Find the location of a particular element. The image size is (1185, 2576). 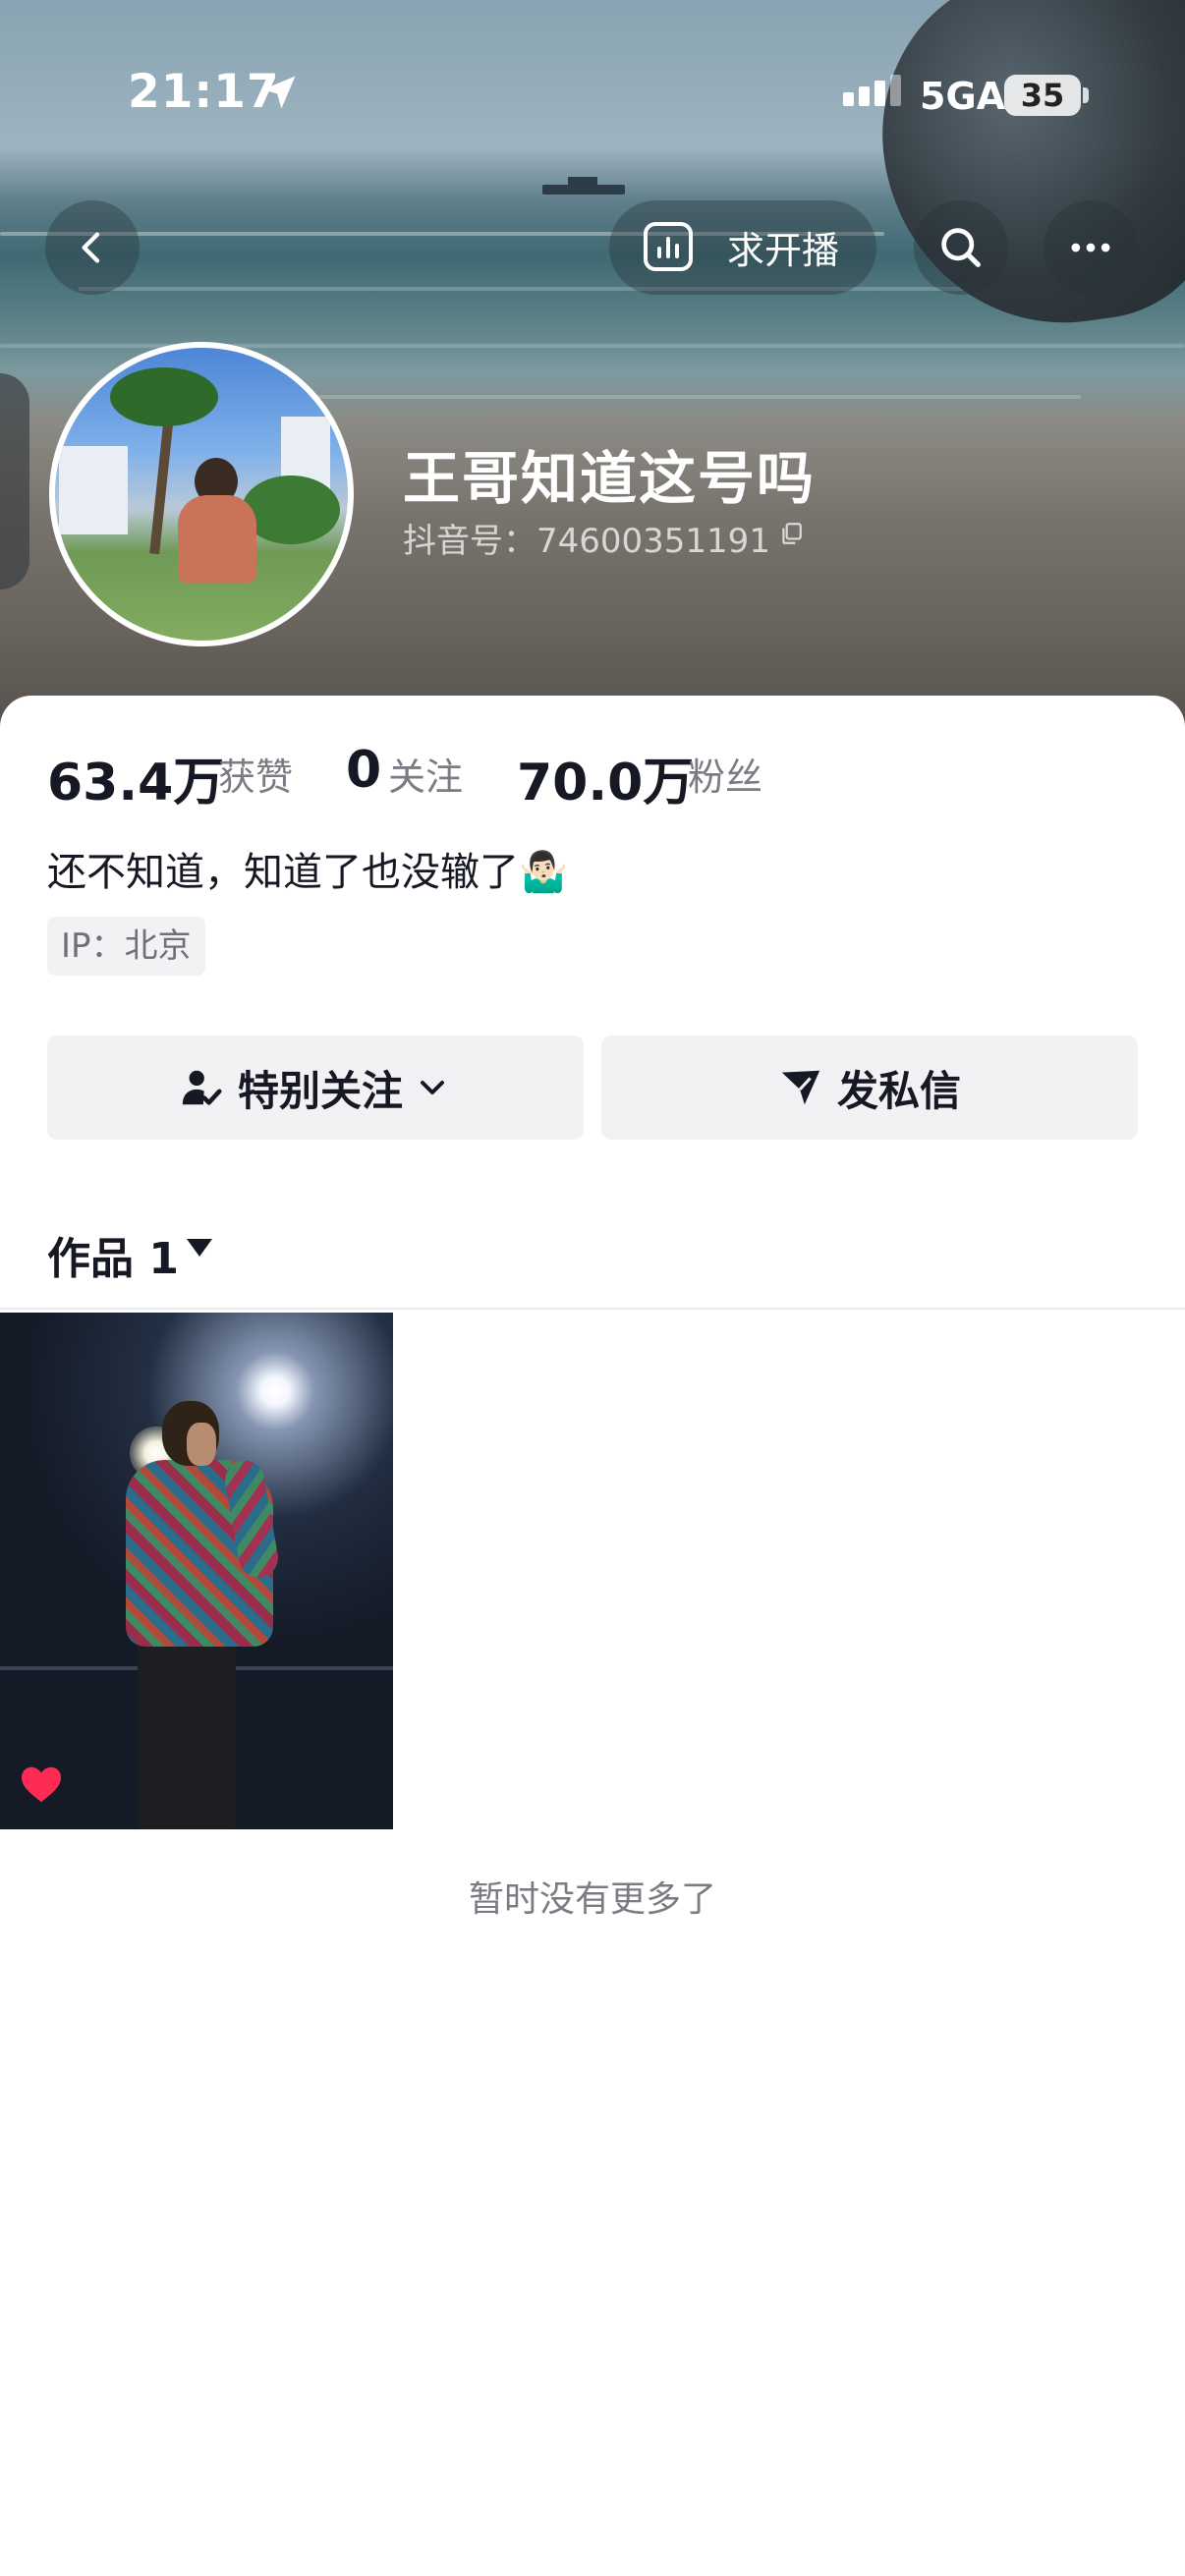

banner-cap-image is located at coordinates (1023, 173).